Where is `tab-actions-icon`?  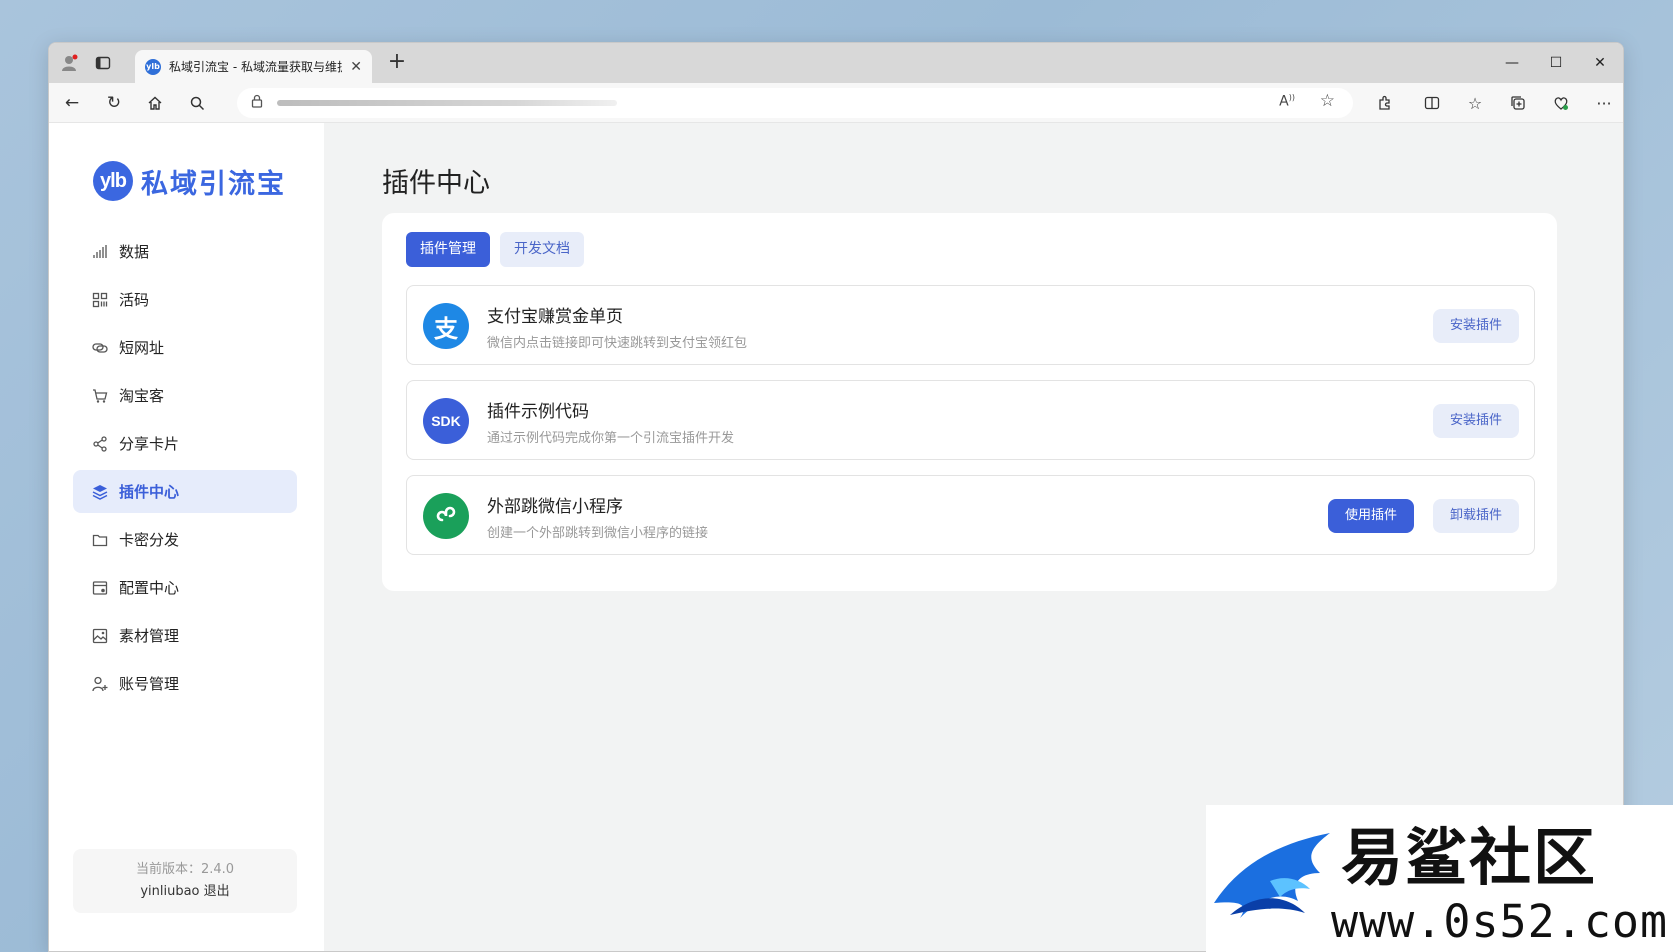 tab-actions-icon is located at coordinates (103, 63).